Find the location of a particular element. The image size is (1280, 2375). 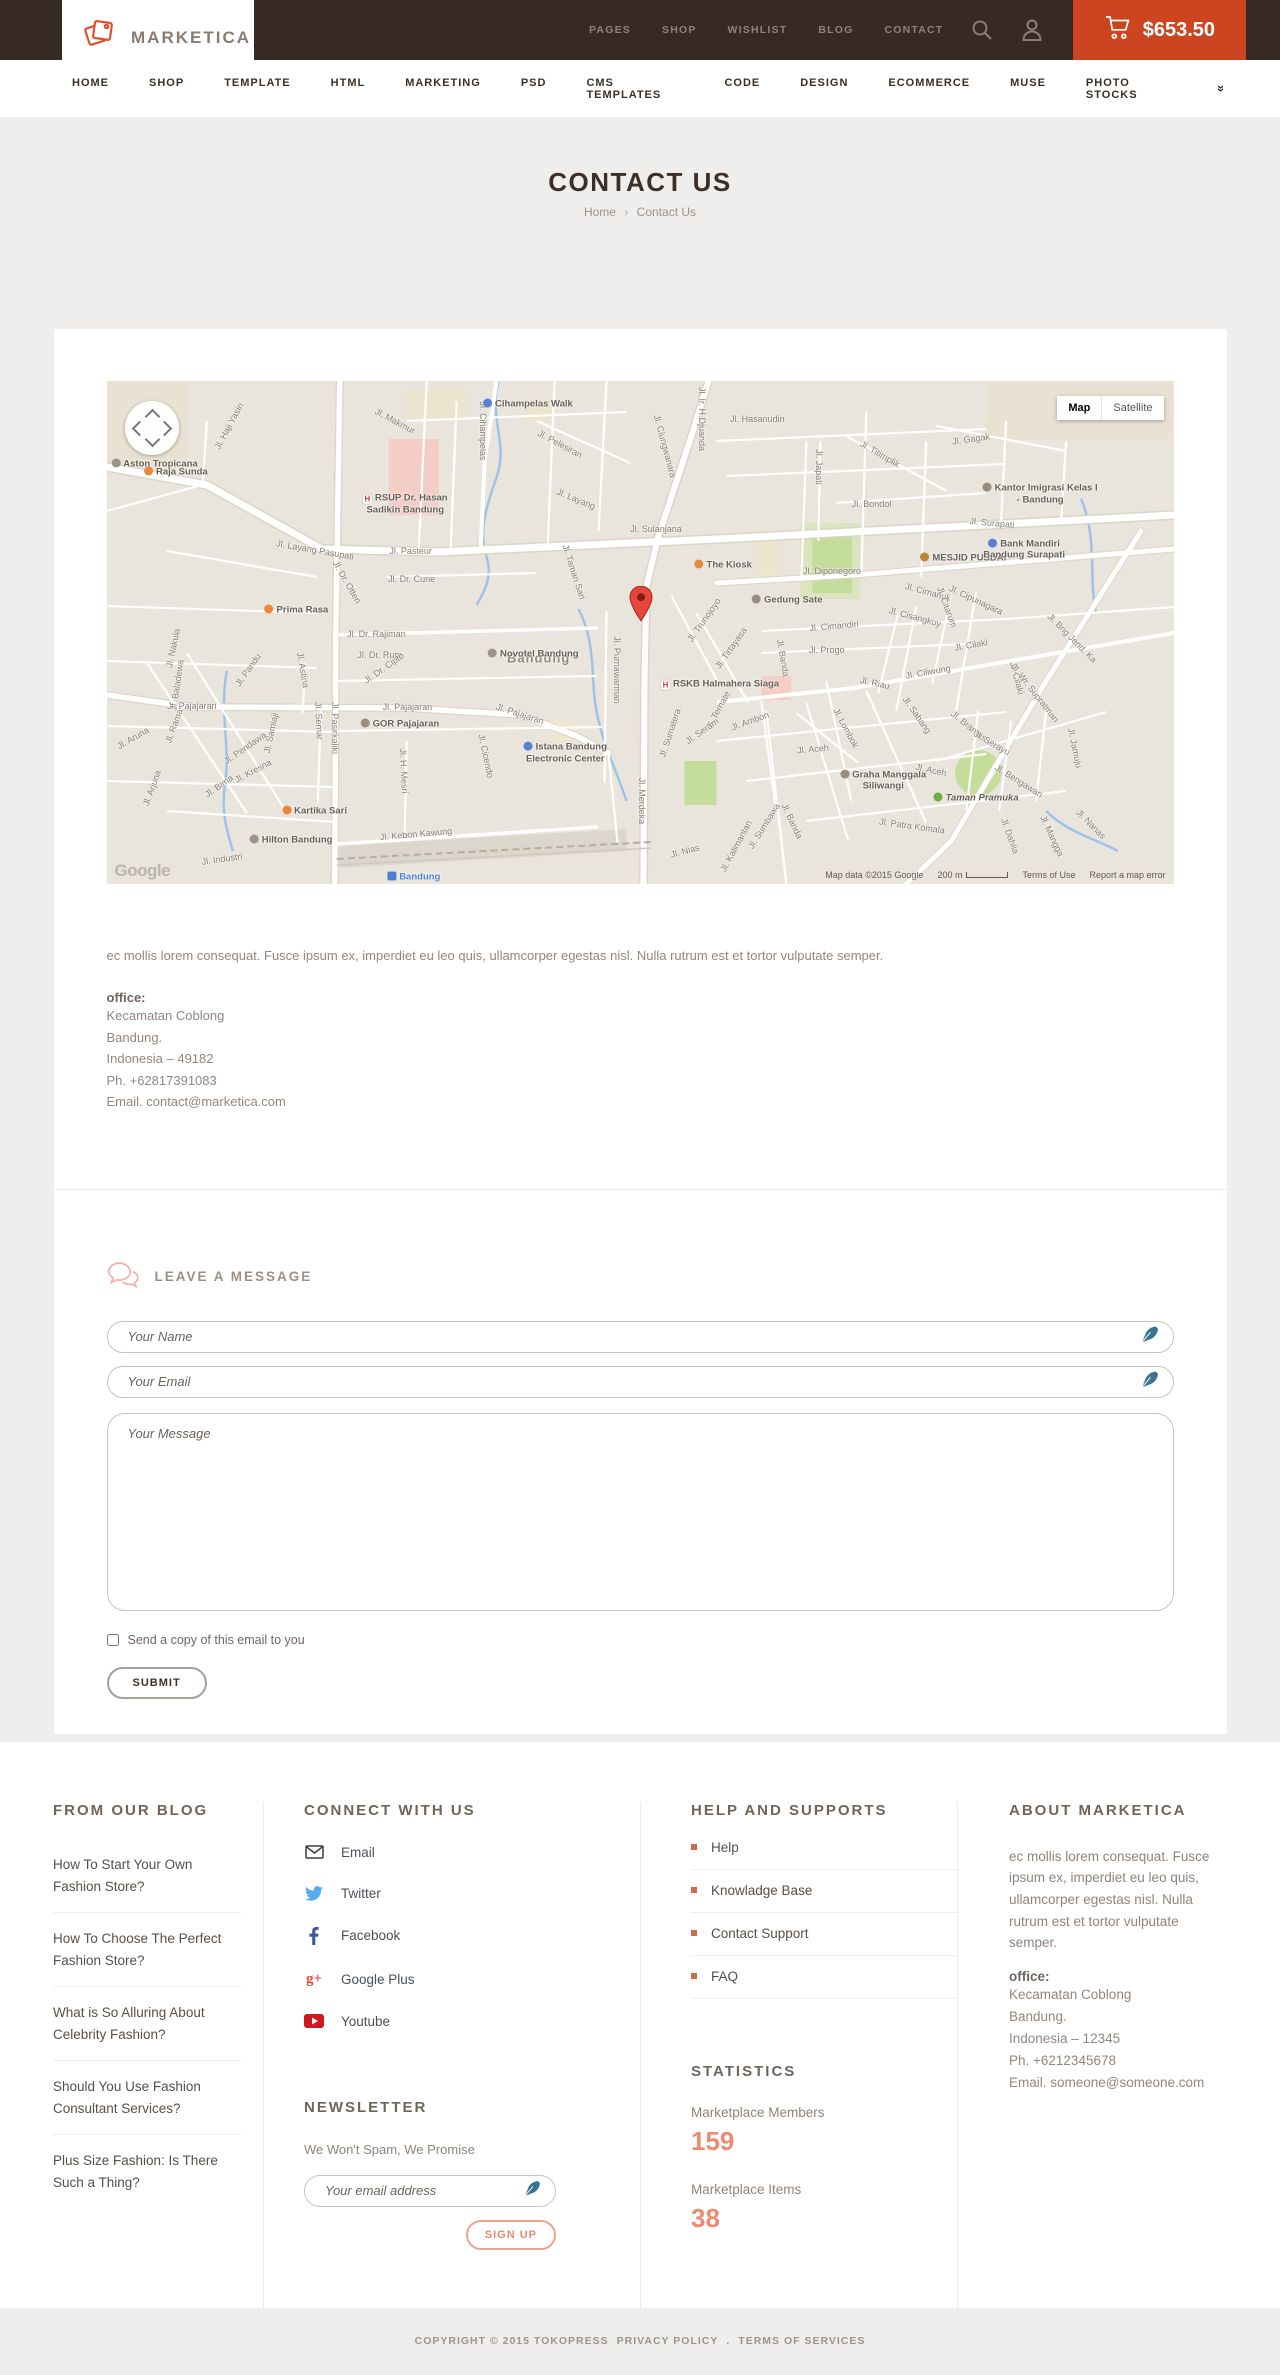

user-icon is located at coordinates (1032, 30).